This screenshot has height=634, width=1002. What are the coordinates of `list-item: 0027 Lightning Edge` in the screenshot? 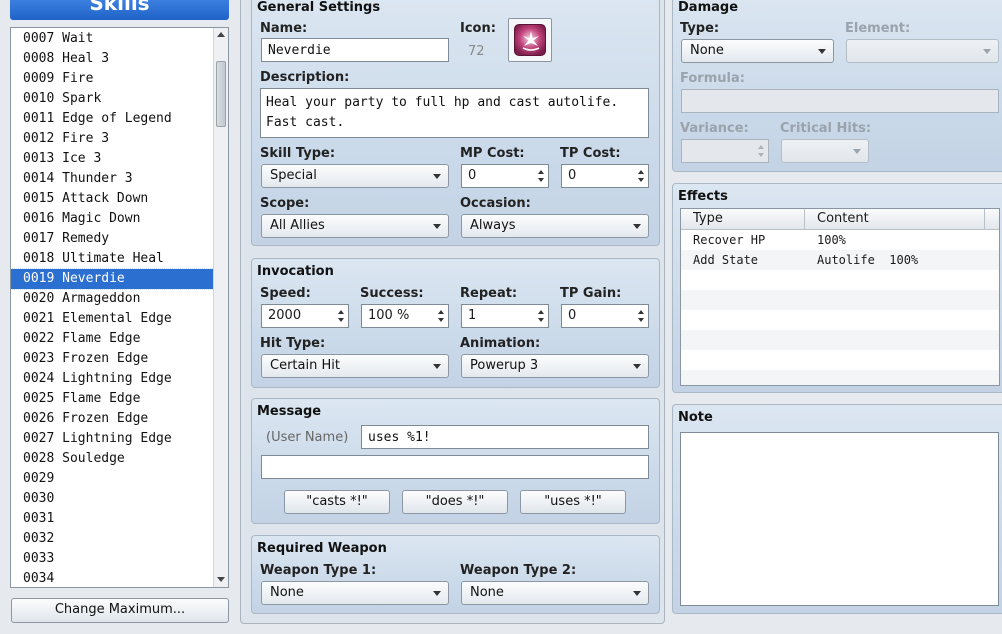 It's located at (112, 439).